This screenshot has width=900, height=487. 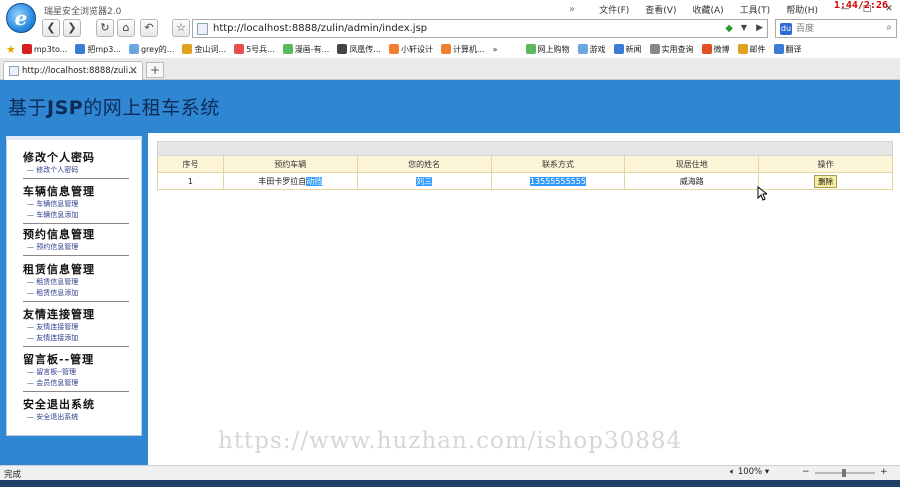 I want to click on sidebar-link: 车辆信息管理, so click(x=76, y=204).